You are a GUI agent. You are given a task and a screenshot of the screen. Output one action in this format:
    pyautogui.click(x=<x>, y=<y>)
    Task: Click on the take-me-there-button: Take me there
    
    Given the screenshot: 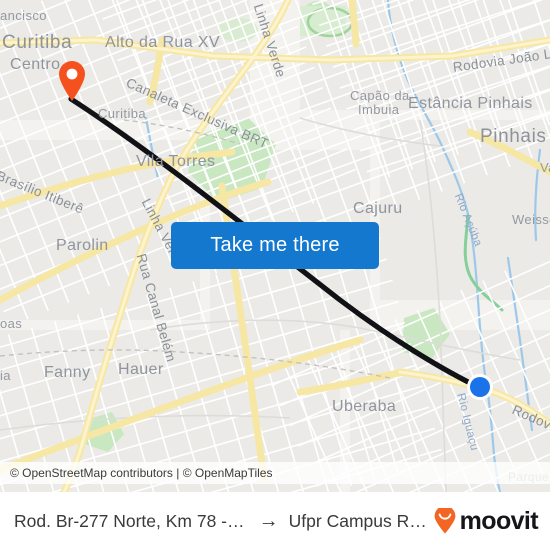 What is the action you would take?
    pyautogui.click(x=275, y=245)
    